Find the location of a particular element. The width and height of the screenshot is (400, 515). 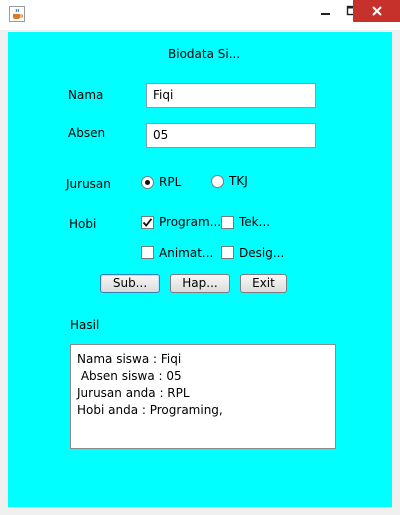

radio-rpl is located at coordinates (147, 182).